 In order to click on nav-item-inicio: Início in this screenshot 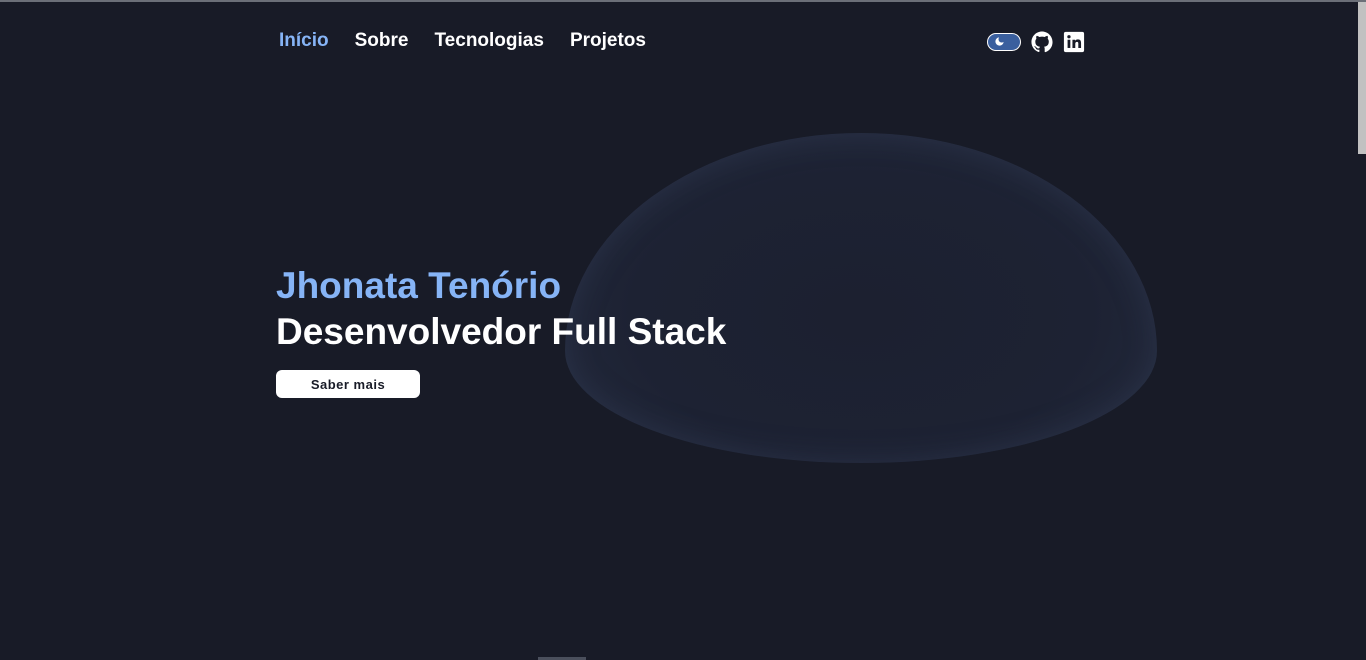, I will do `click(304, 41)`.